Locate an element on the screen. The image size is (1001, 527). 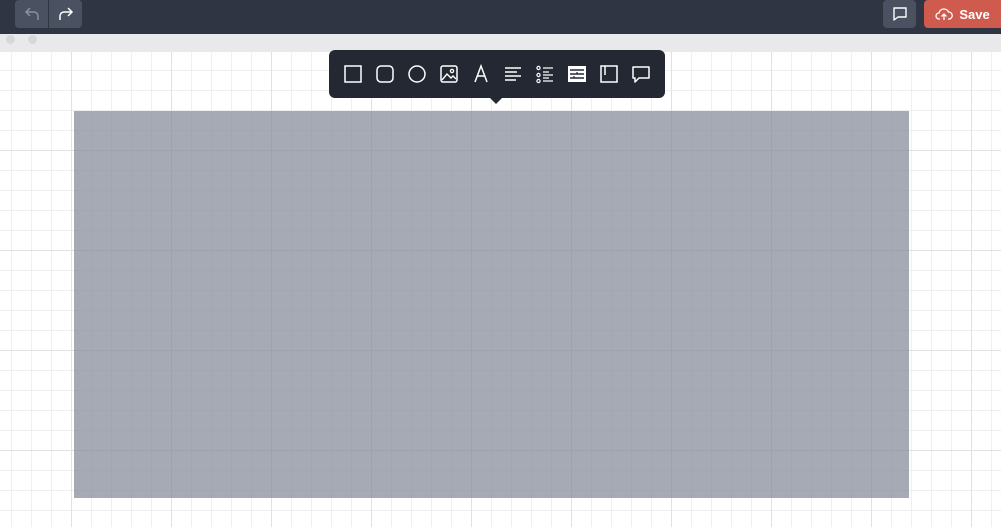
save-label: Save is located at coordinates (974, 14).